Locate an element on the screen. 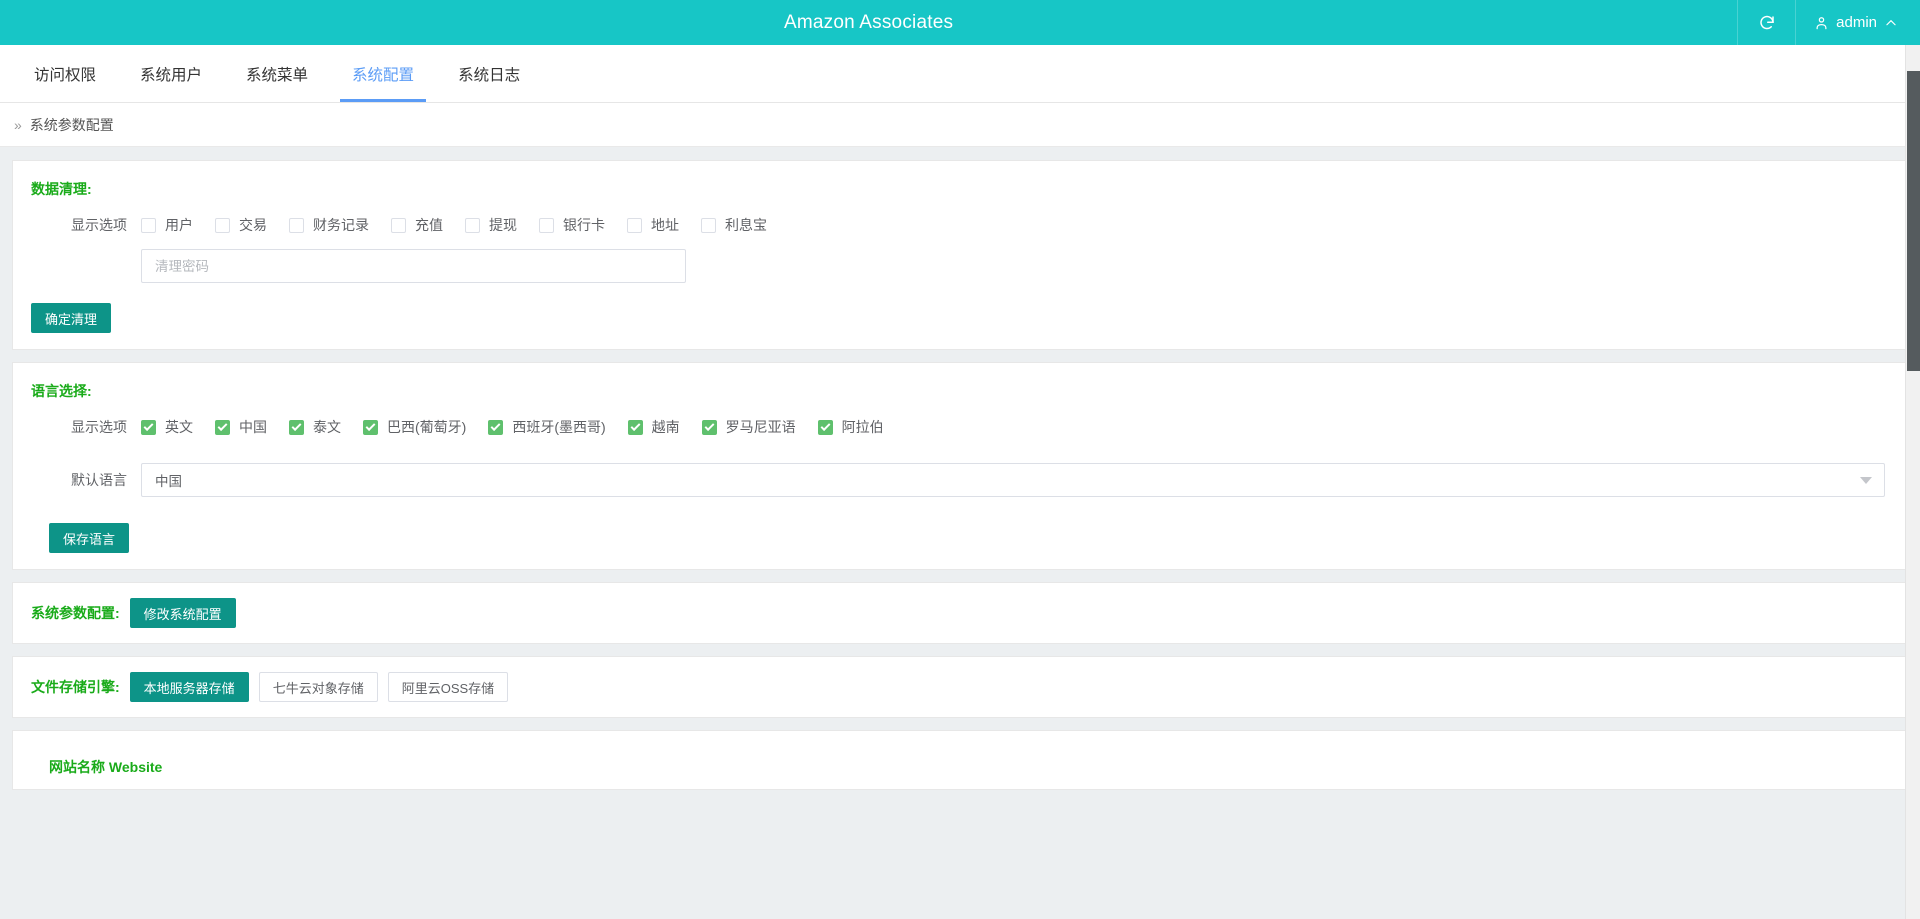  page-title: Amazon Associates is located at coordinates (868, 22).